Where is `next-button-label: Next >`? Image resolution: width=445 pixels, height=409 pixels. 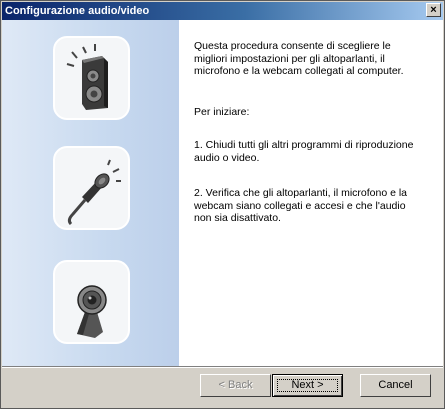
next-button-label: Next > is located at coordinates (307, 385).